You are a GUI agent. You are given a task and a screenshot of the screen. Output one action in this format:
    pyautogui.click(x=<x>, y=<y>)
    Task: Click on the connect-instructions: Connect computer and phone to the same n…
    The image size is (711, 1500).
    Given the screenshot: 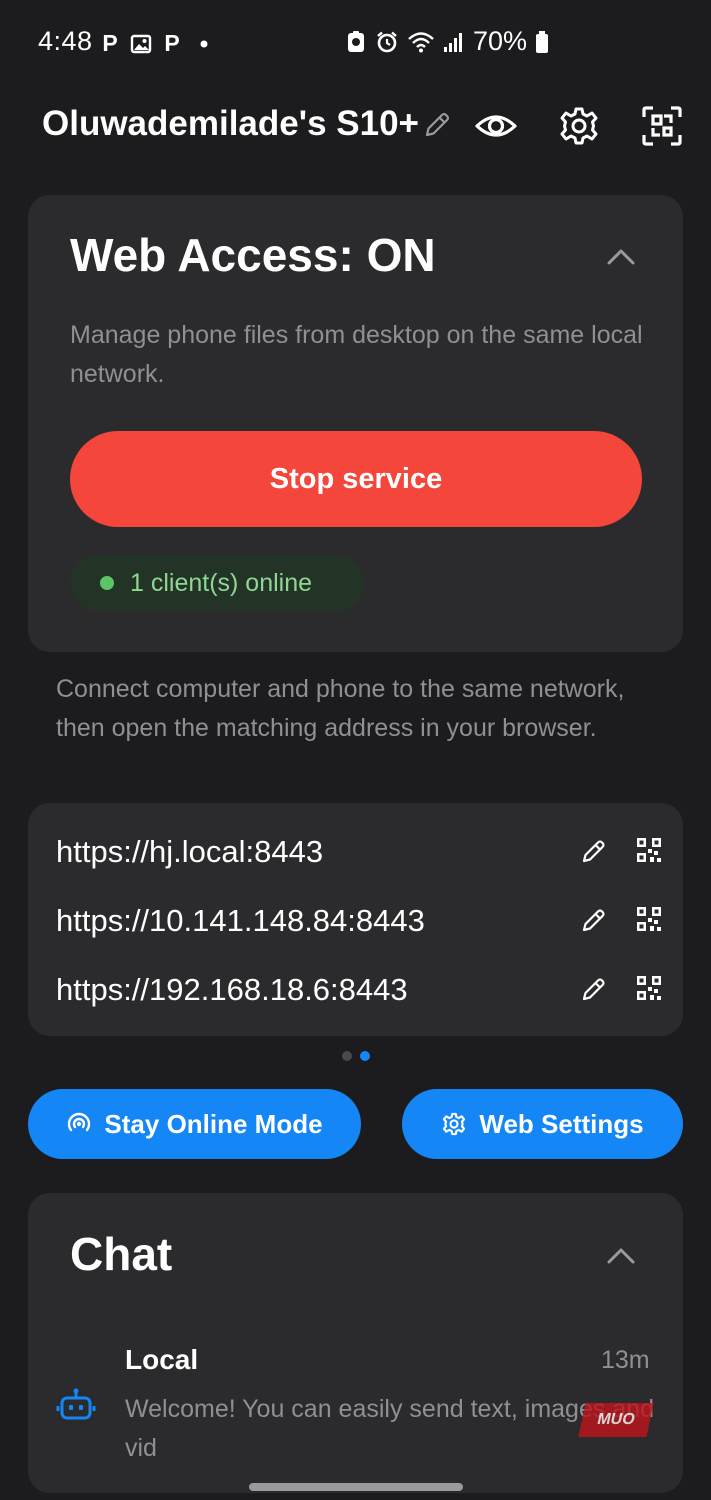 What is the action you would take?
    pyautogui.click(x=340, y=708)
    